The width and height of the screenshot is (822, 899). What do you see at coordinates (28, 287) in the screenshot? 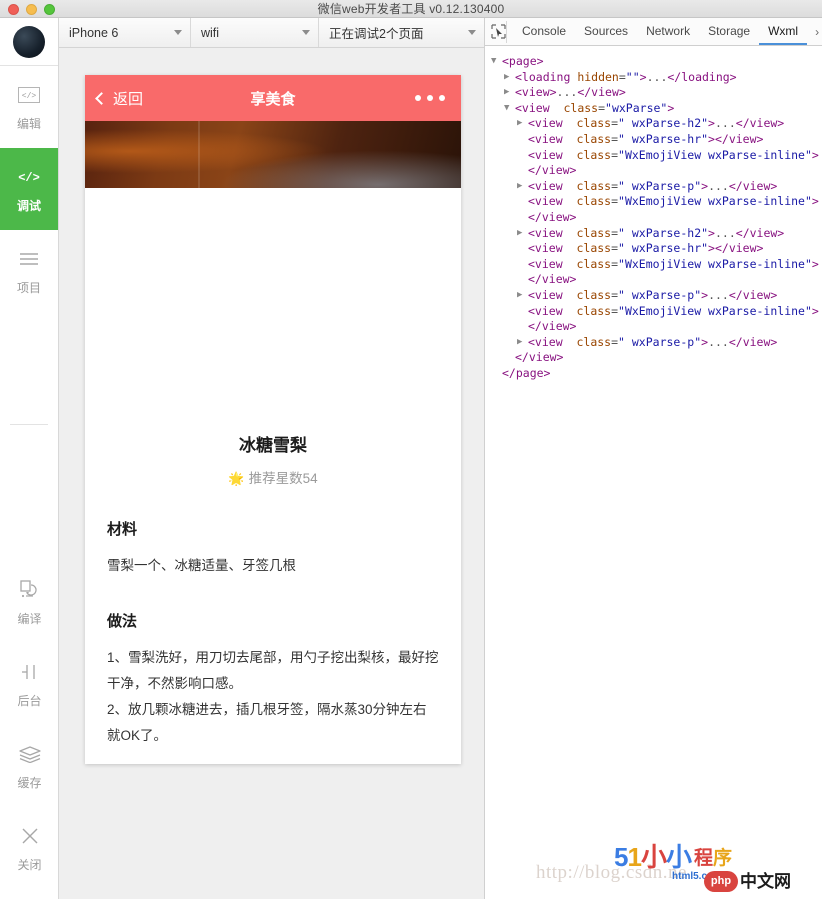
I see `rail-item-label: 项目` at bounding box center [28, 287].